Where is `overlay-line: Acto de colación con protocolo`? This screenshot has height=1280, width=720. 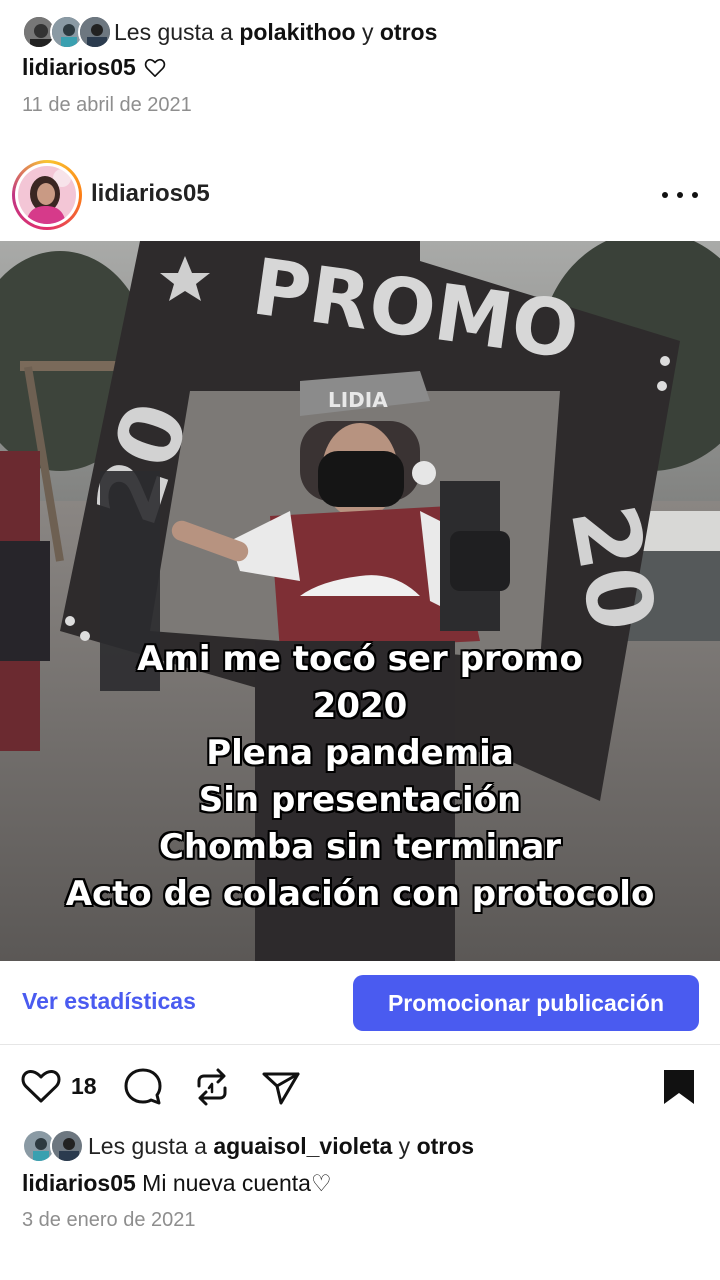 overlay-line: Acto de colación con protocolo is located at coordinates (360, 894).